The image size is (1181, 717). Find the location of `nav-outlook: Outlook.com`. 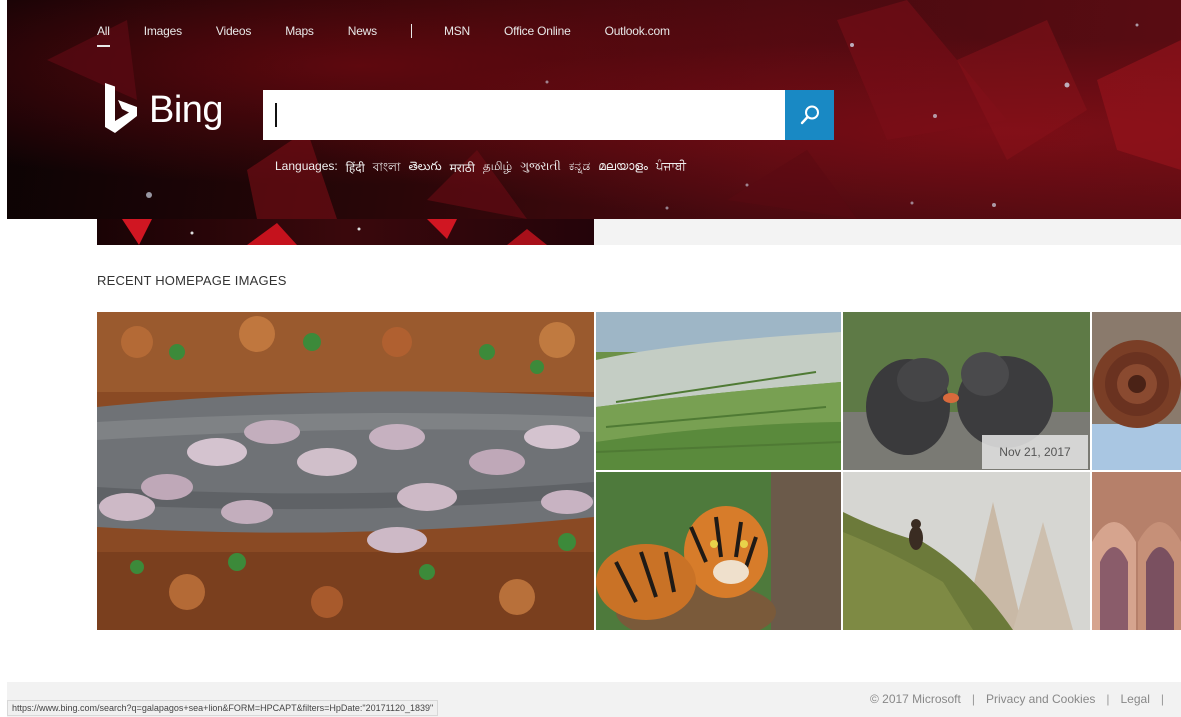

nav-outlook: Outlook.com is located at coordinates (637, 31).